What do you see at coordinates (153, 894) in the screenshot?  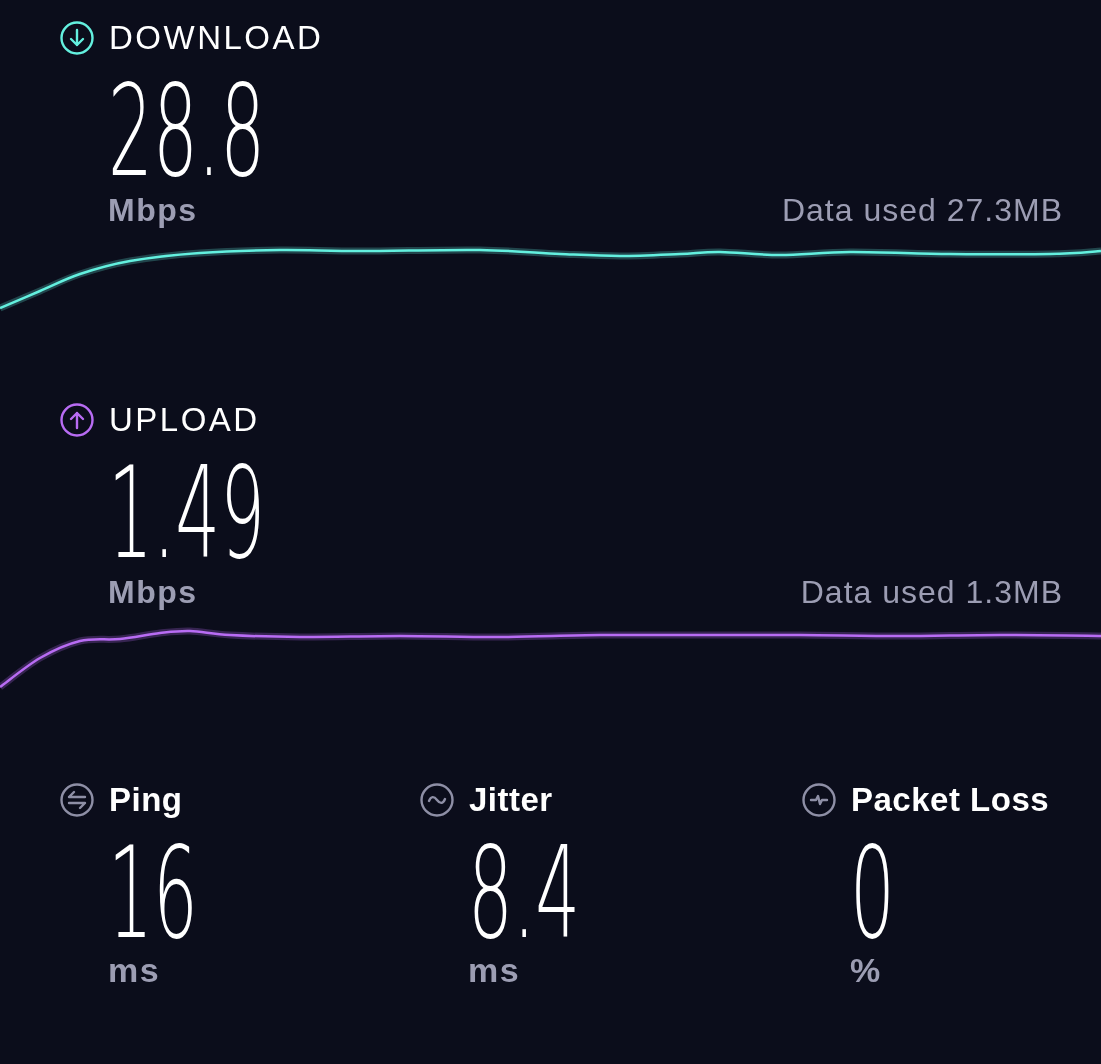 I see `stat-value: 16` at bounding box center [153, 894].